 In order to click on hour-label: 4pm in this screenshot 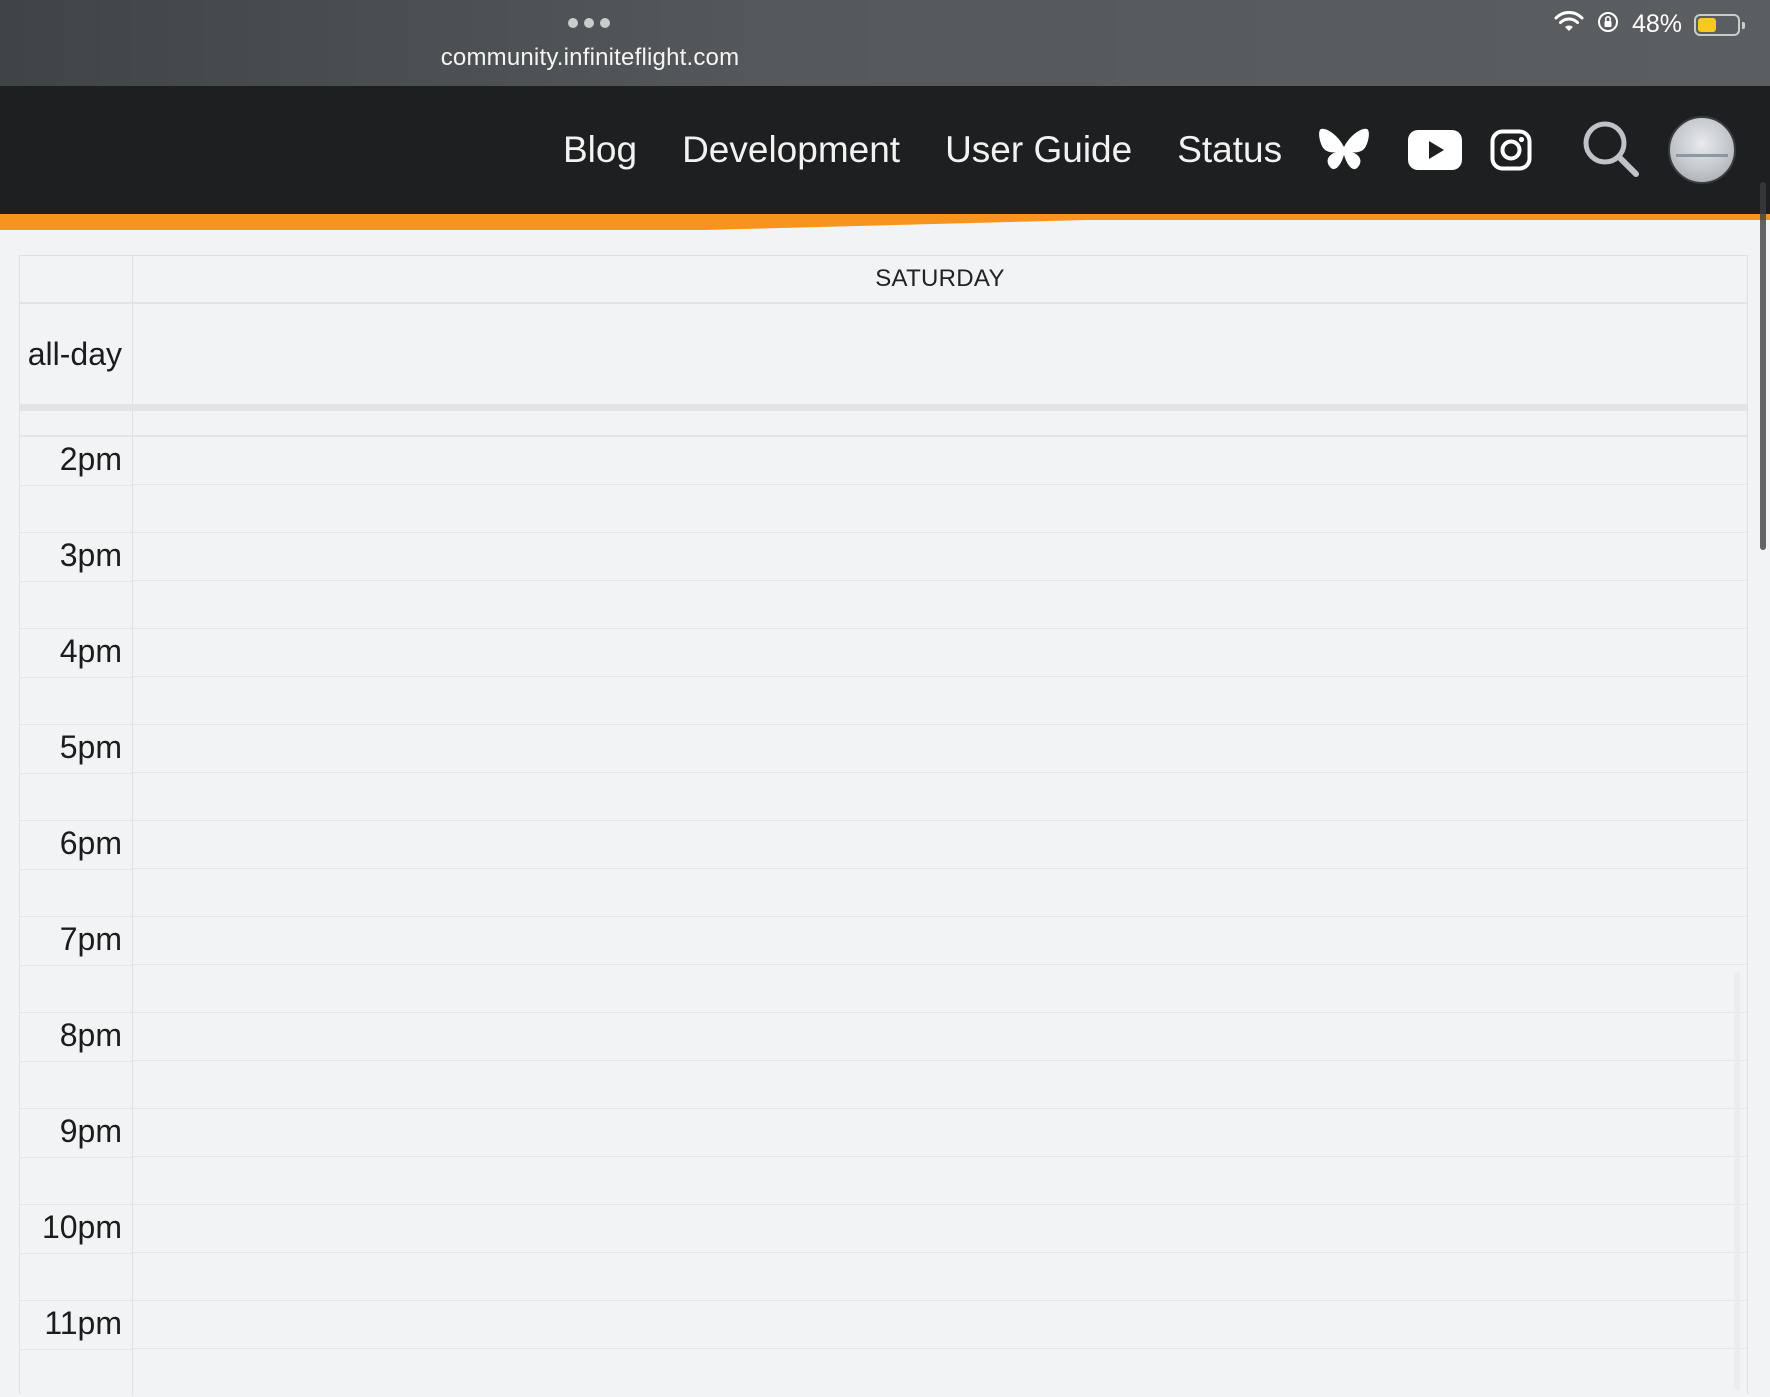, I will do `click(90, 651)`.